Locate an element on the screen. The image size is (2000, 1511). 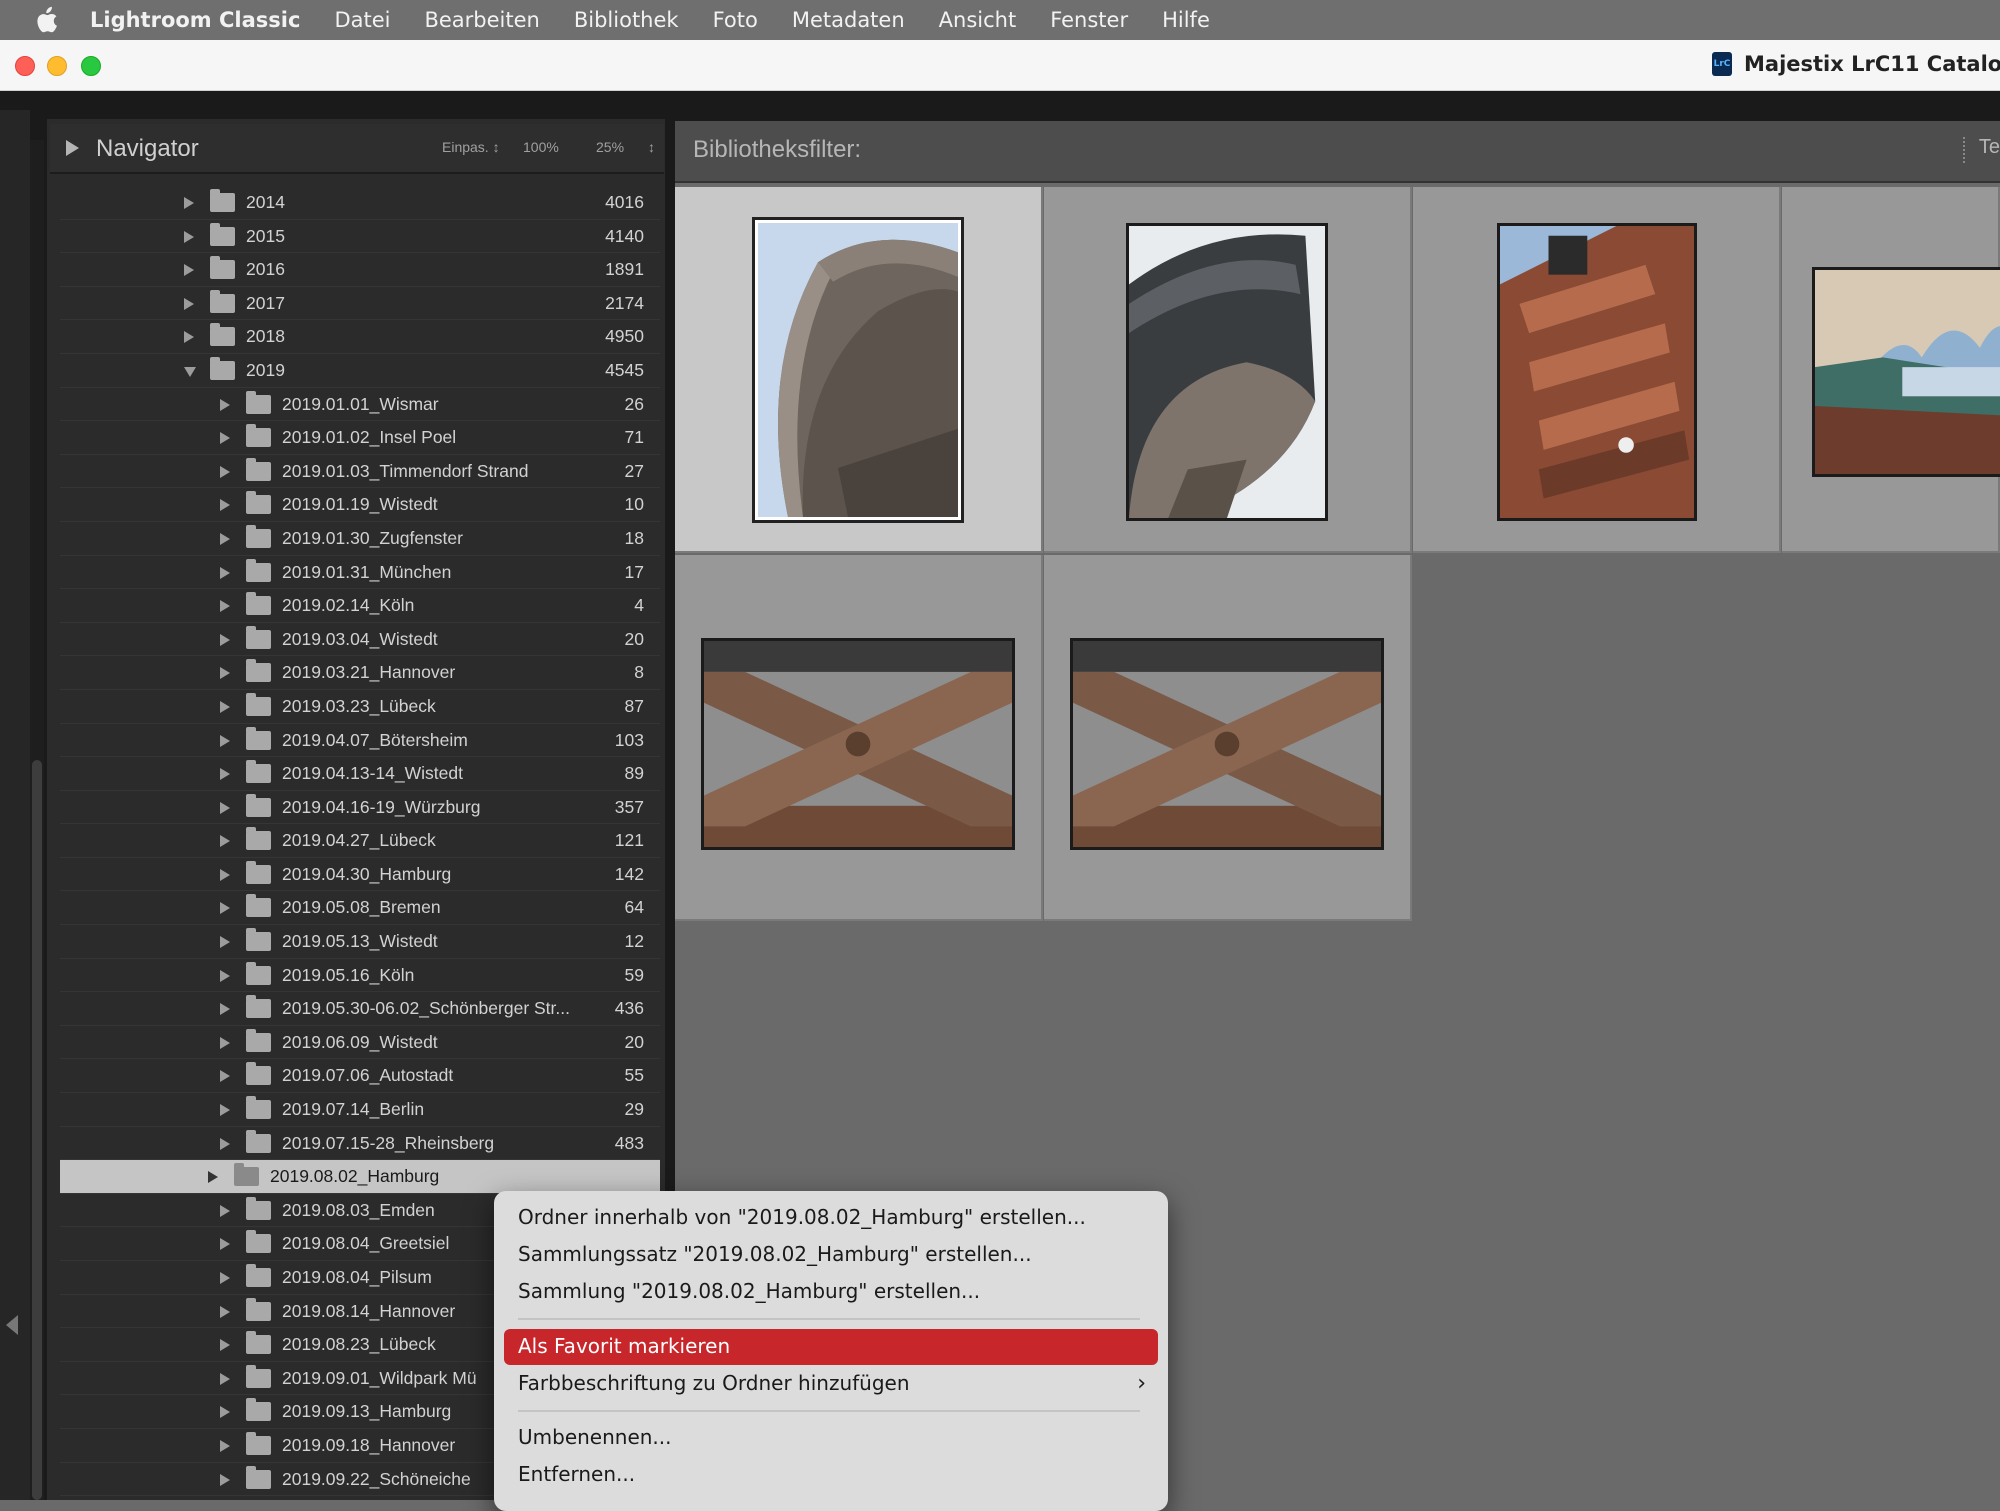
folder-row: 2019.05.08_Bremen 64 is located at coordinates (360, 908).